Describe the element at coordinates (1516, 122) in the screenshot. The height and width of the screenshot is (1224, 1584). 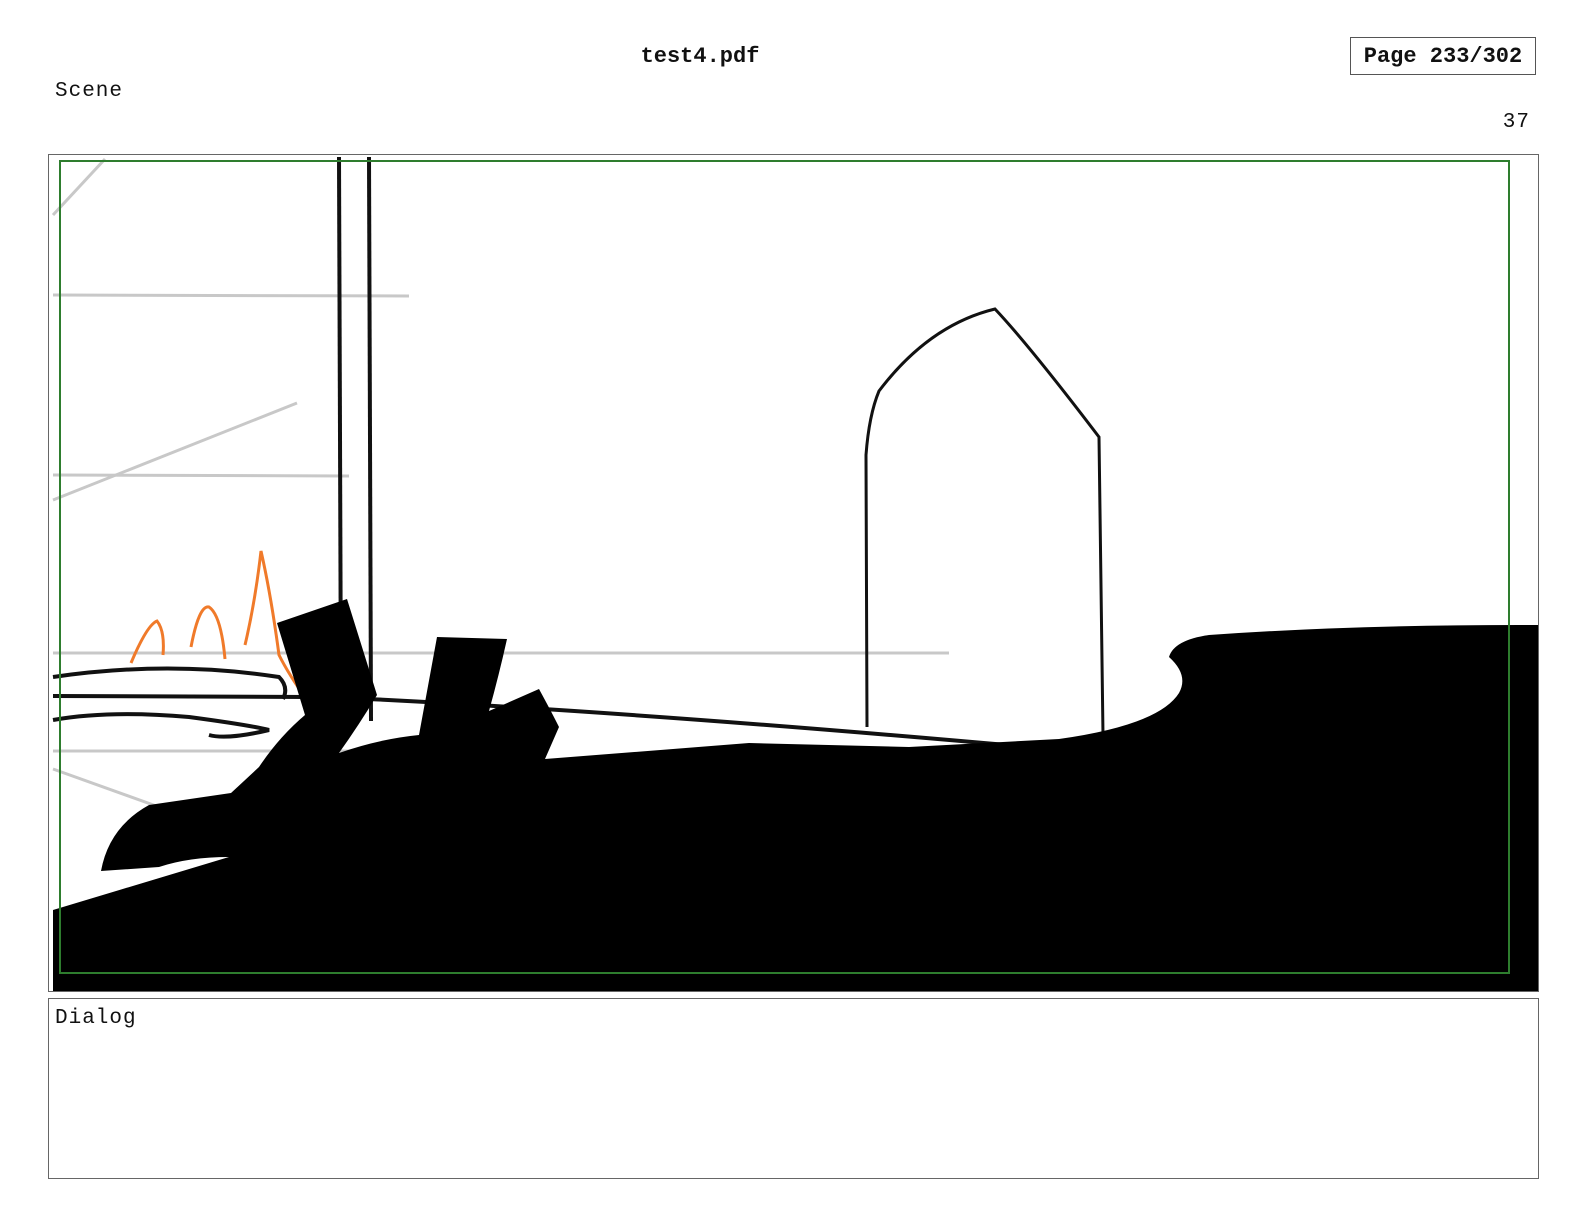
I see `scene-number: 37` at that location.